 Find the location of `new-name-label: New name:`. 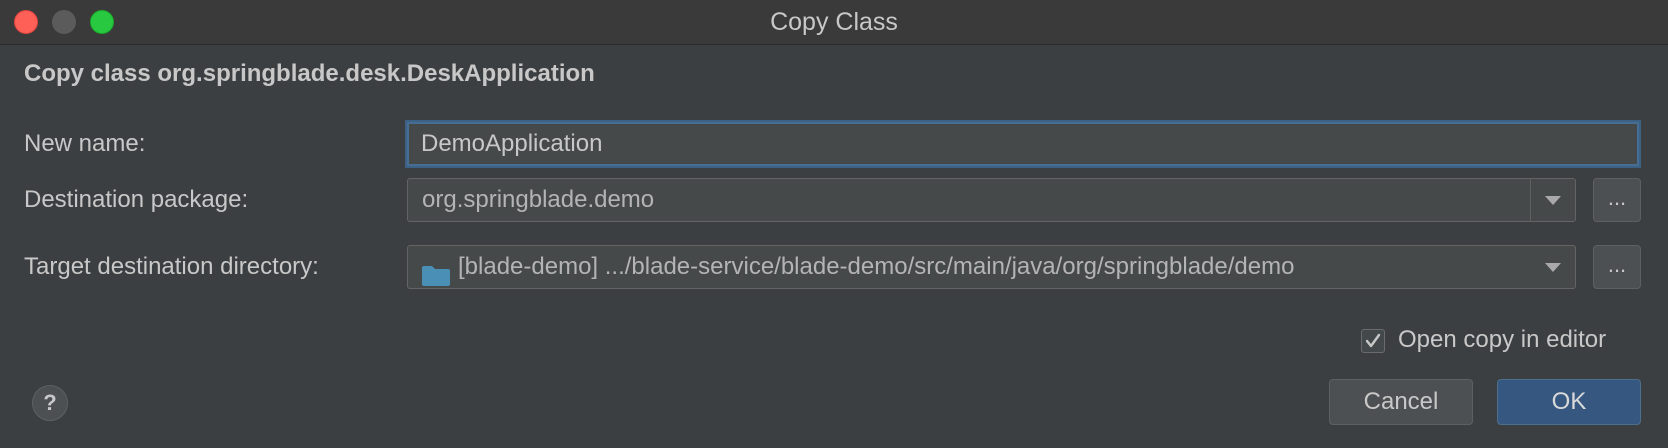

new-name-label: New name: is located at coordinates (85, 143).